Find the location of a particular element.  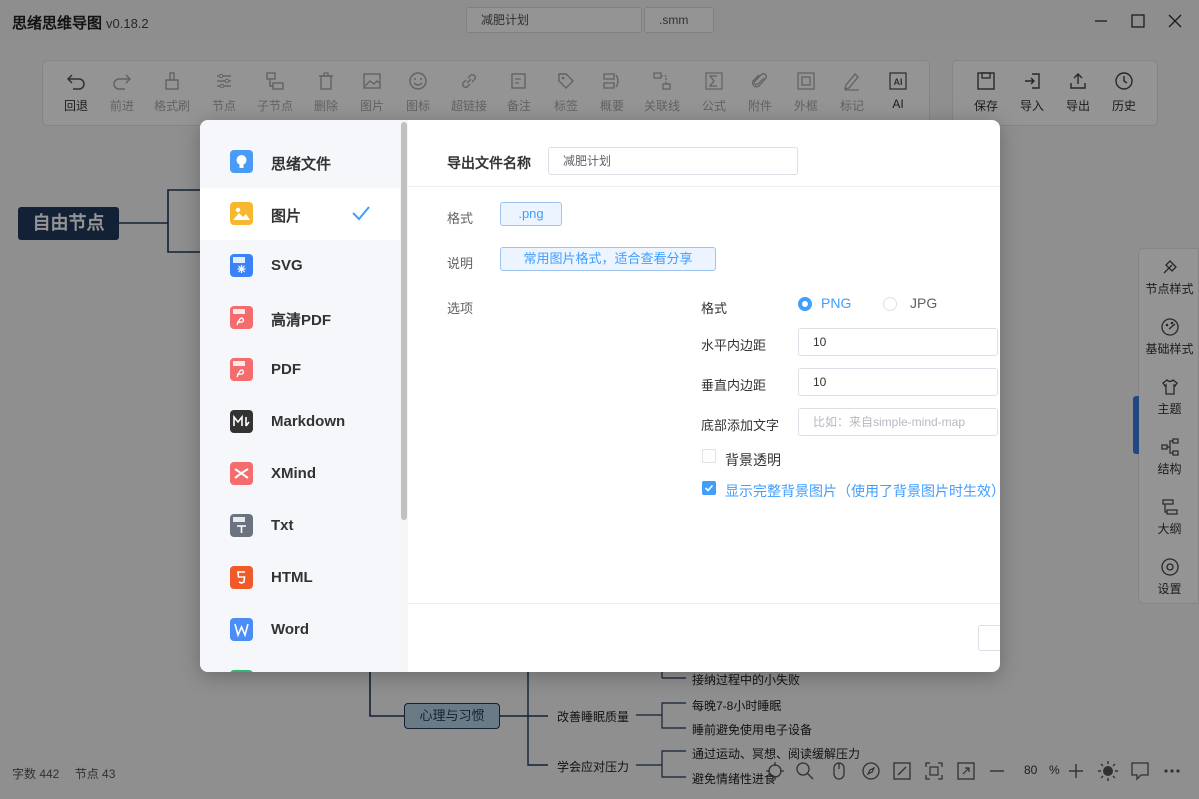

full-bg-image-label: 显示完整背景图片（使用了背景图片时生效） is located at coordinates (862, 491).